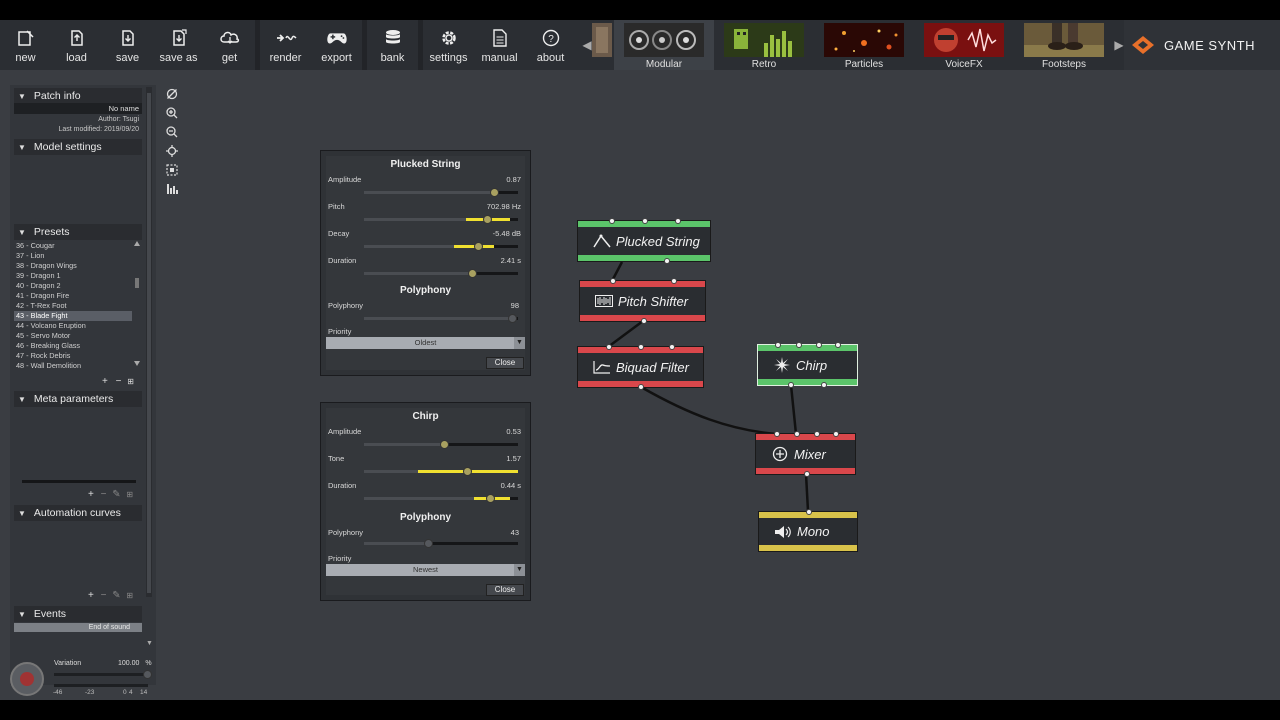  I want to click on about-button: ? about, so click(550, 45).